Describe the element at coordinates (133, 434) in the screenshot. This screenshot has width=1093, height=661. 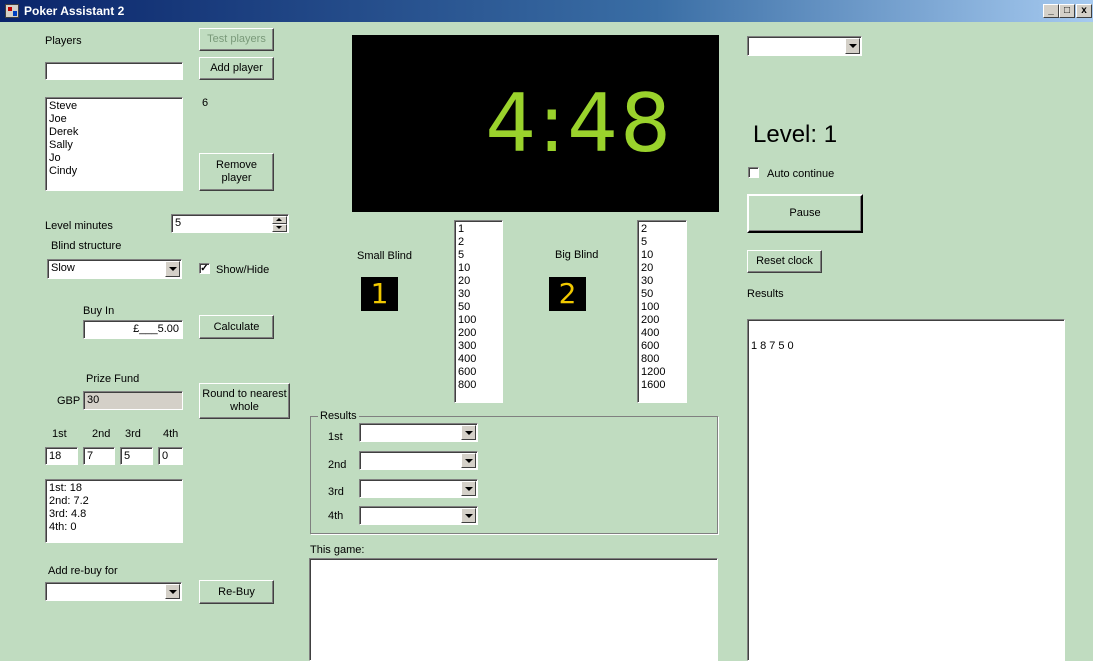
I see `place-header-3rd: 3rd` at that location.